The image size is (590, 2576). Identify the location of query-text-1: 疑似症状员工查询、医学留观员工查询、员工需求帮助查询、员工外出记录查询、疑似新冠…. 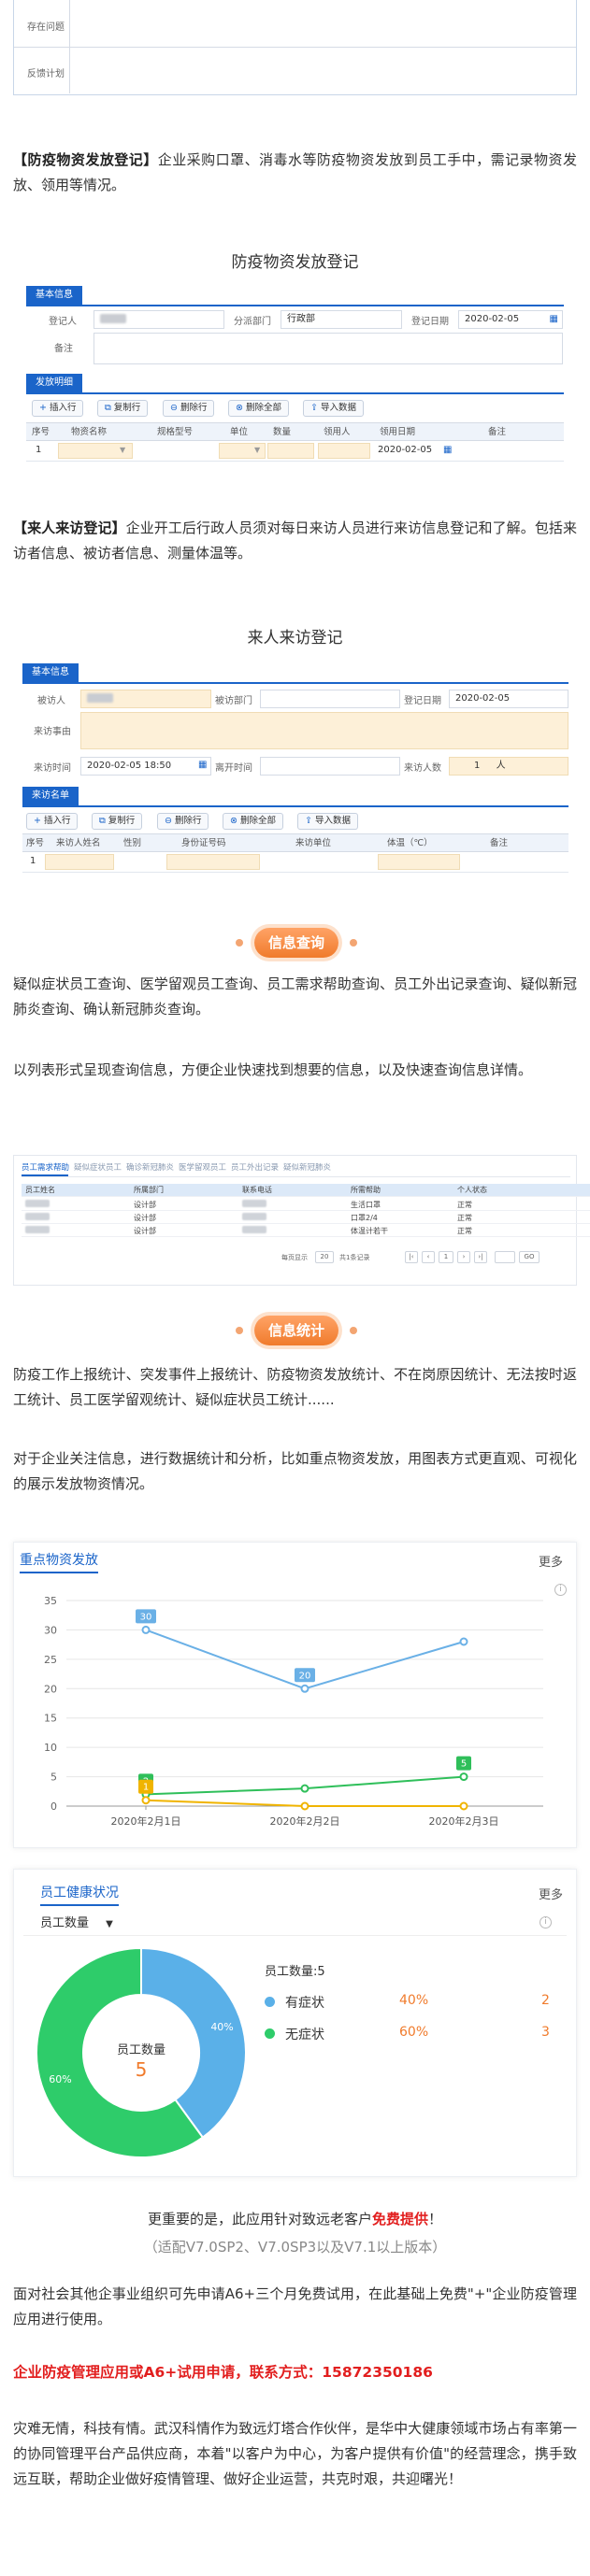
(295, 997).